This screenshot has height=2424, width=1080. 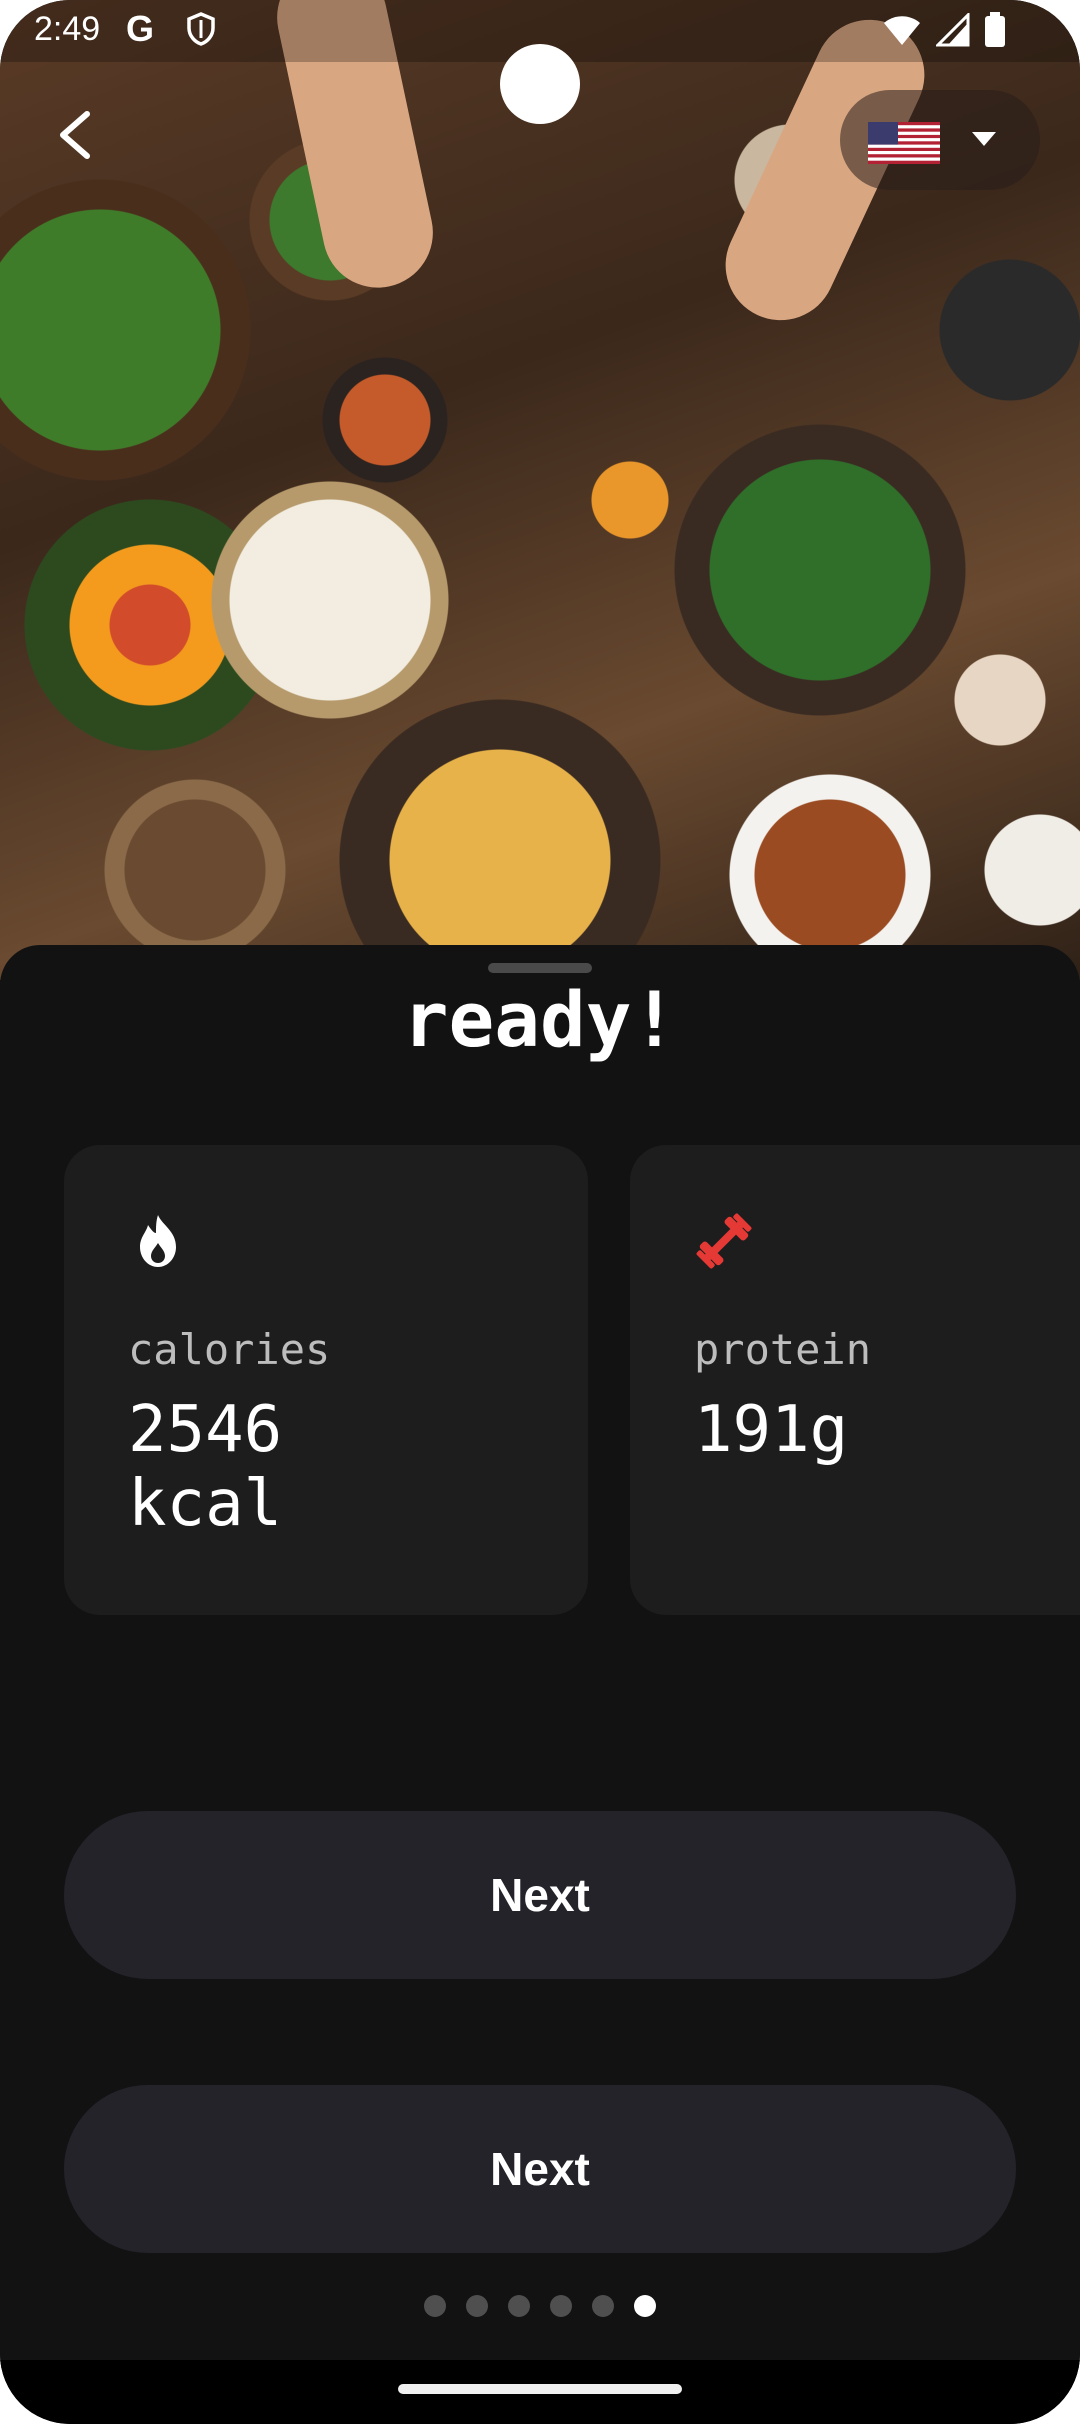 What do you see at coordinates (158, 1241) in the screenshot?
I see `flame-icon` at bounding box center [158, 1241].